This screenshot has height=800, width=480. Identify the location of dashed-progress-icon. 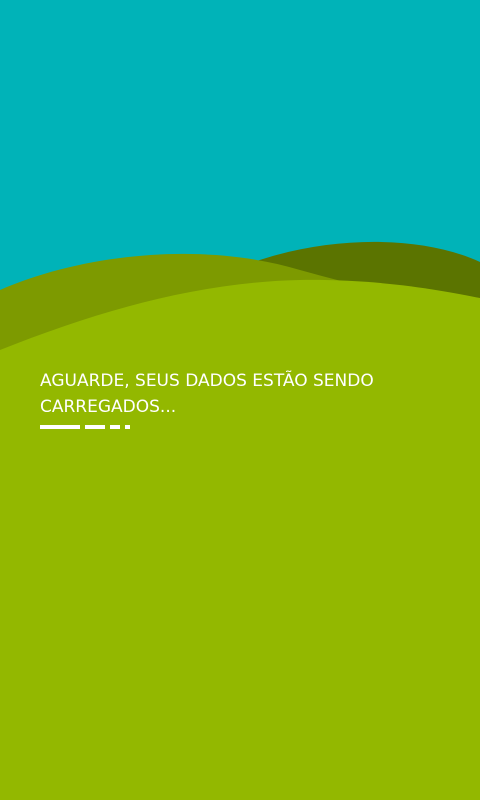
(240, 427).